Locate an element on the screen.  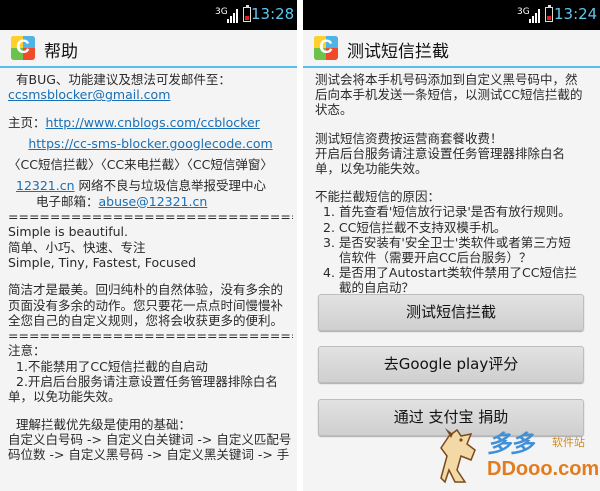
text-line: 简单、小巧、快速、专注 is located at coordinates (77, 247).